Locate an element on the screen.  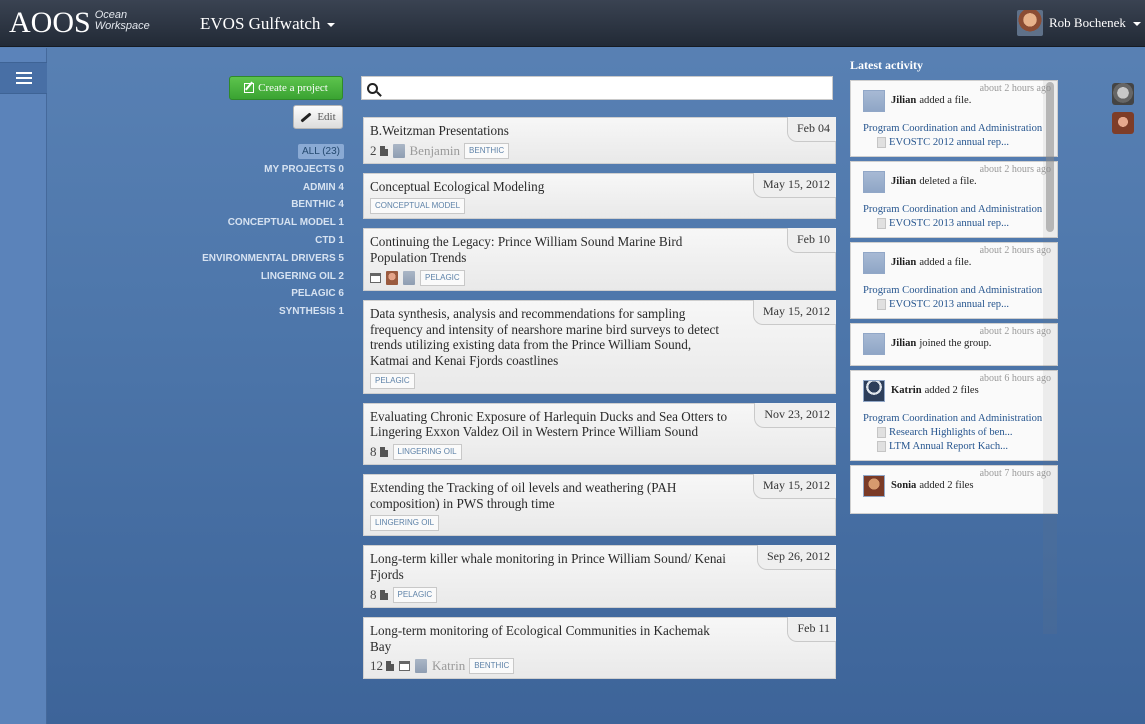
activity-action: deleted a file. is located at coordinates (948, 181).